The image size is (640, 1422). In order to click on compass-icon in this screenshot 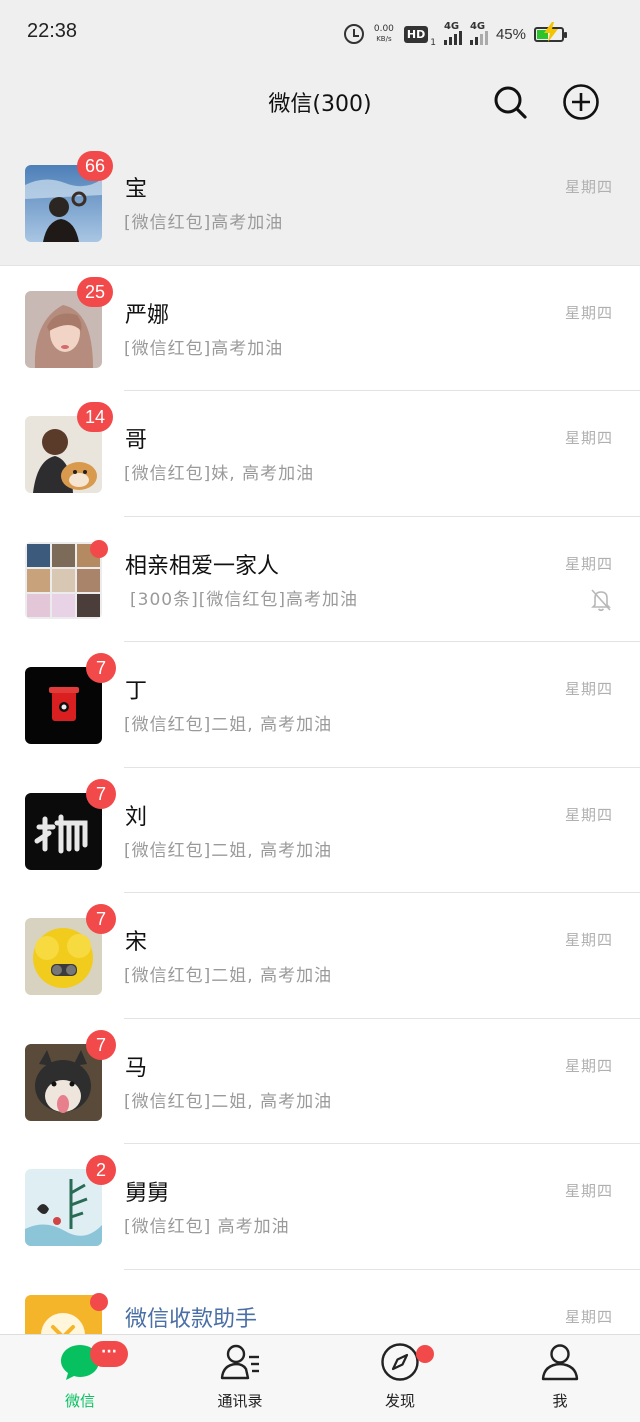, I will do `click(400, 1362)`.